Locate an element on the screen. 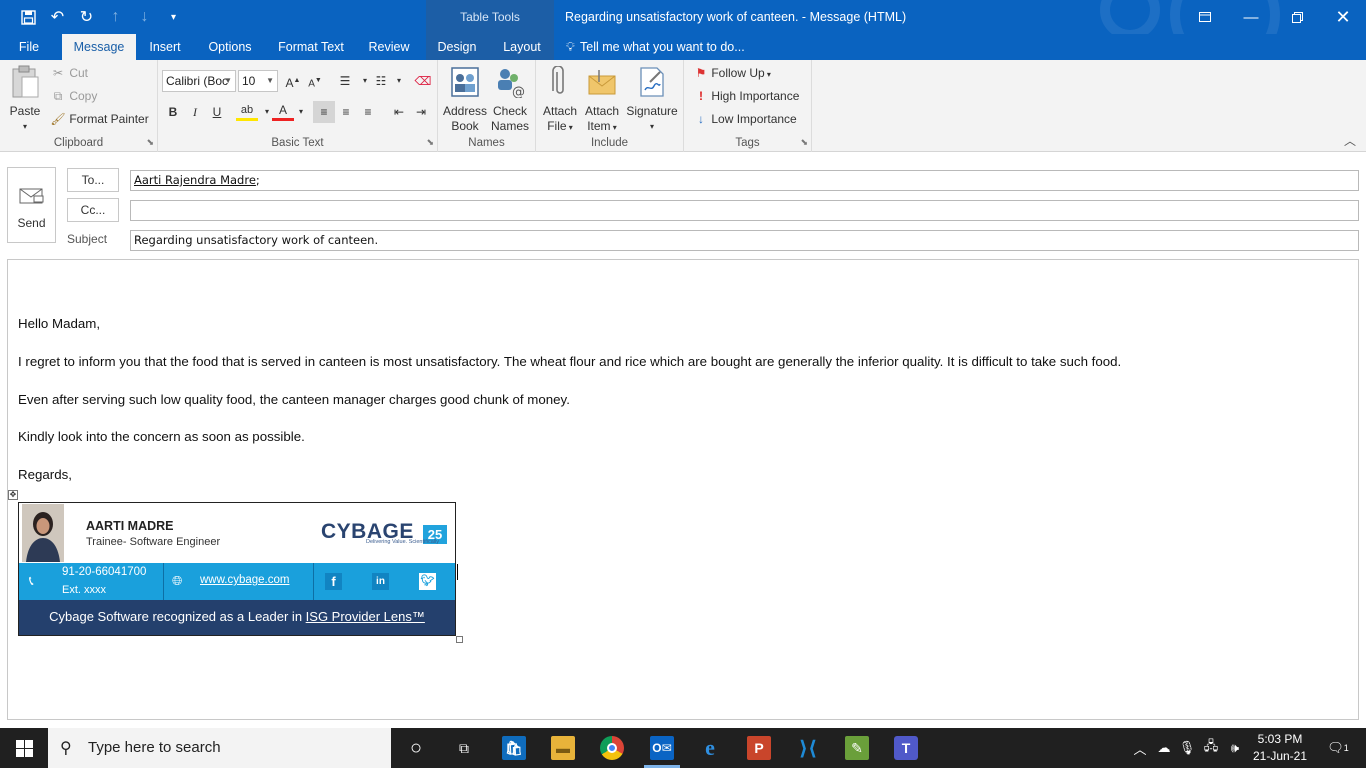 The height and width of the screenshot is (768, 1366). collapse-ribbon-icon: ︿ is located at coordinates (1350, 140).